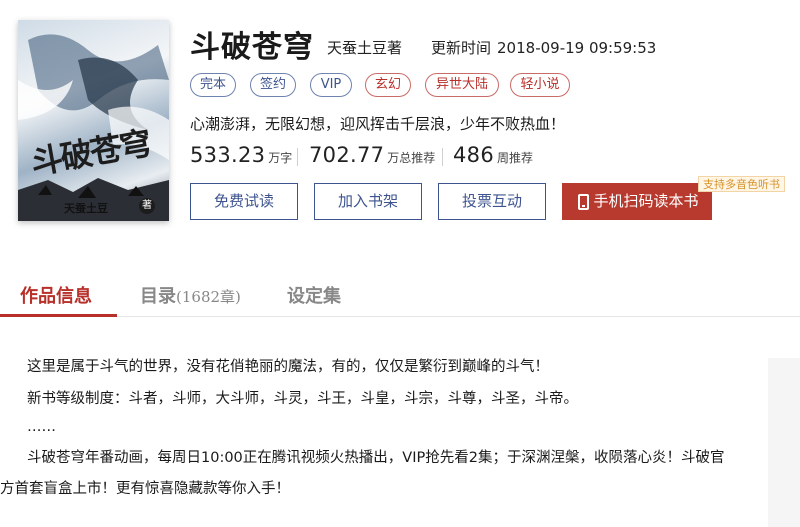 Image resolution: width=800 pixels, height=527 pixels. What do you see at coordinates (540, 85) in the screenshot?
I see `tag-qingxiaoshuo: 轻小说` at bounding box center [540, 85].